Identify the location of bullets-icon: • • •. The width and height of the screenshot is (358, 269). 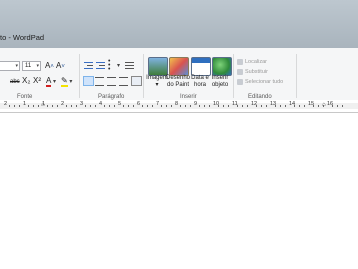
(109, 65).